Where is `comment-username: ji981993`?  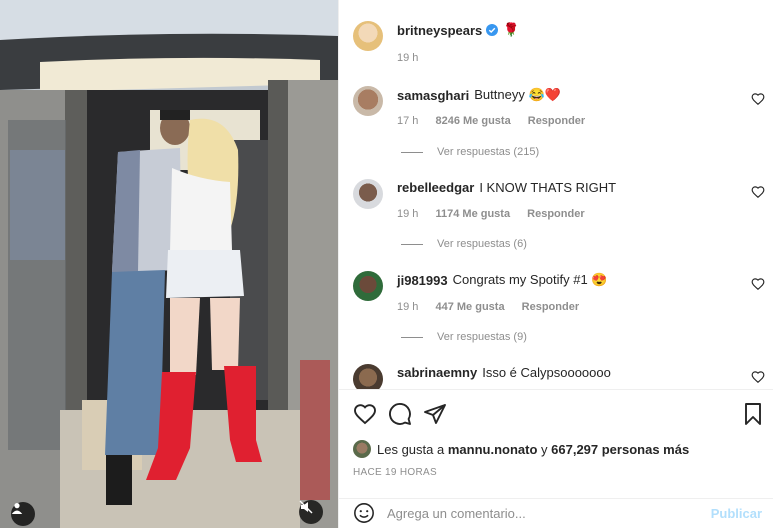 comment-username: ji981993 is located at coordinates (422, 280).